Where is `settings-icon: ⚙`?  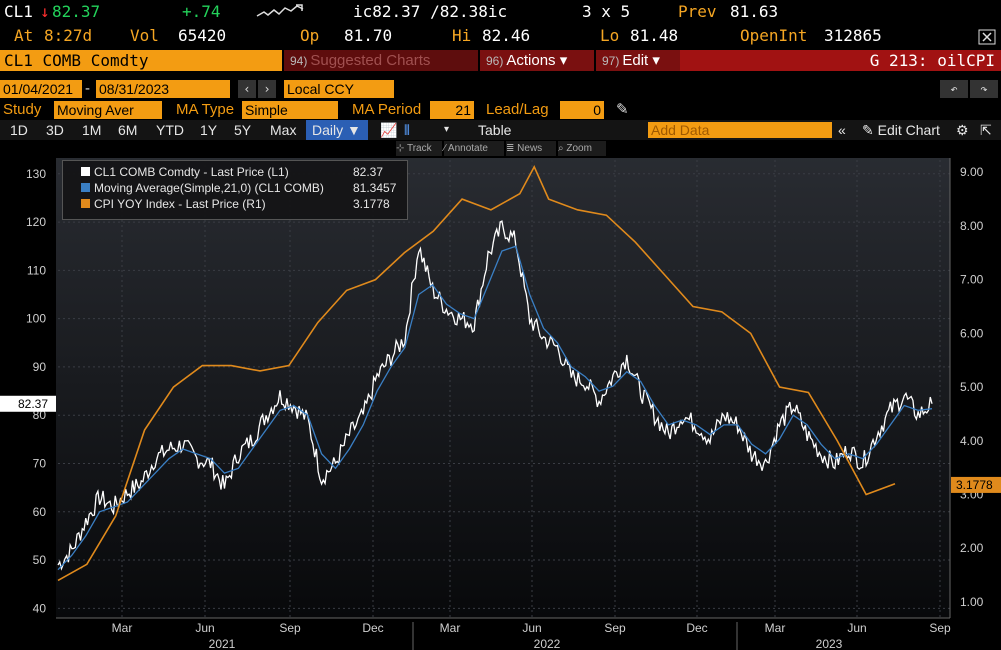 settings-icon: ⚙ is located at coordinates (962, 130).